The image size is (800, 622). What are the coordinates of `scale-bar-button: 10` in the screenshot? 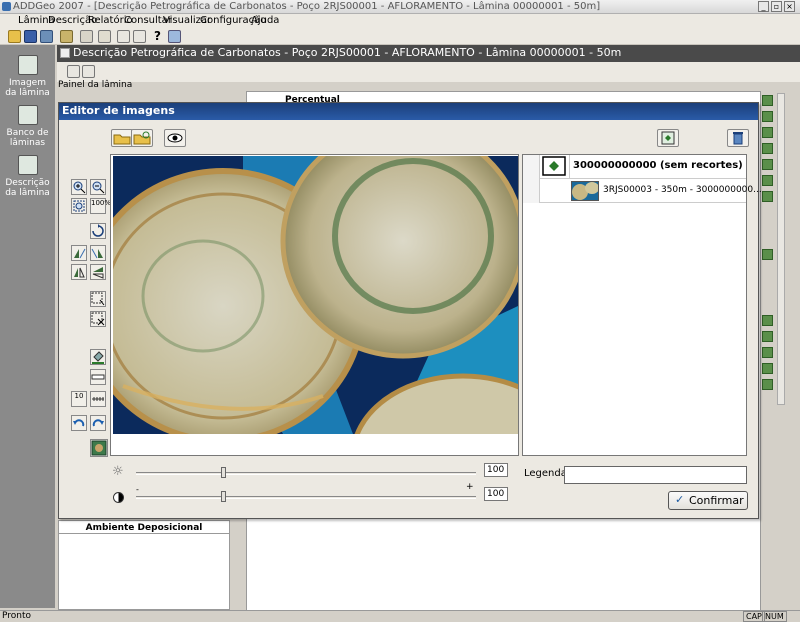 It's located at (79, 399).